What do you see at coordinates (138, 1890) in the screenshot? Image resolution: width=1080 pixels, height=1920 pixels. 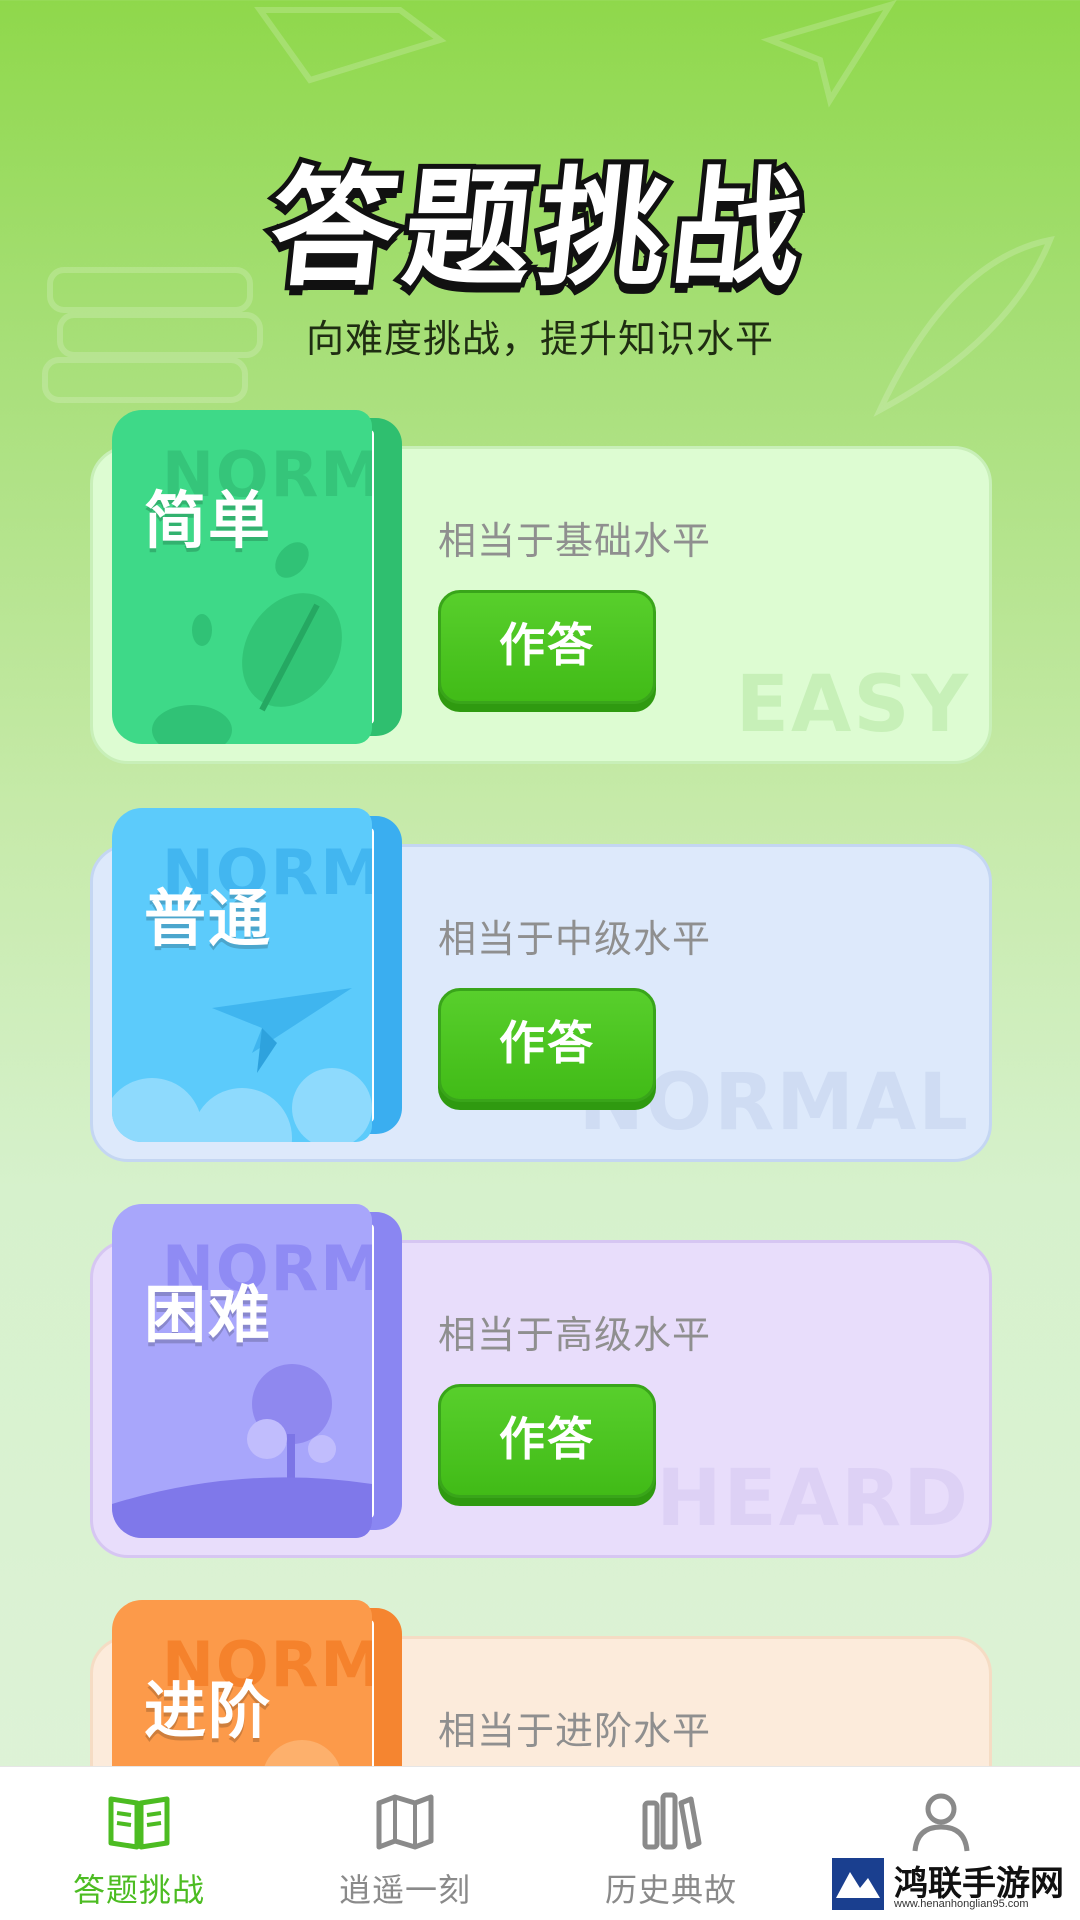 I see `tab-label: 答题挑战` at bounding box center [138, 1890].